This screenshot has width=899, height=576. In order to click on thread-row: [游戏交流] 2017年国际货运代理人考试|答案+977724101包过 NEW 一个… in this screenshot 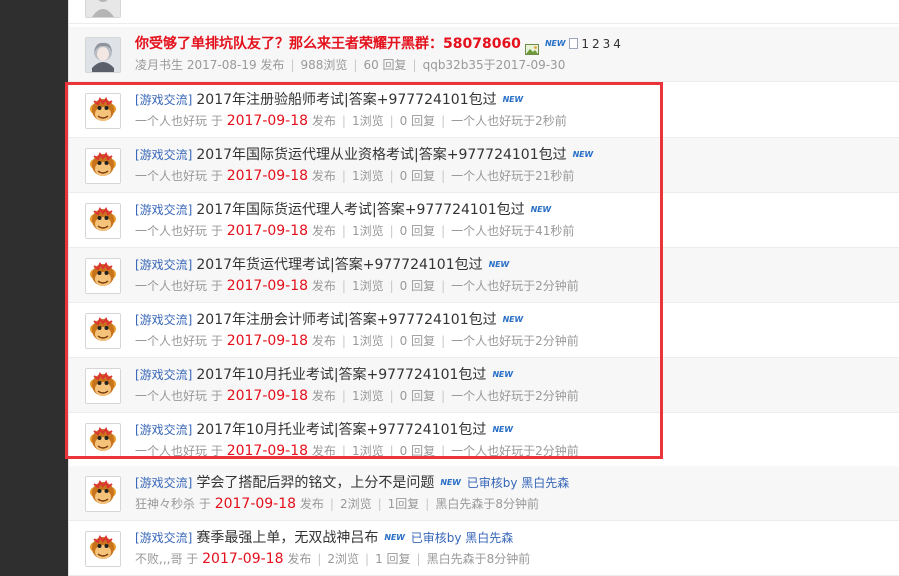, I will do `click(484, 220)`.